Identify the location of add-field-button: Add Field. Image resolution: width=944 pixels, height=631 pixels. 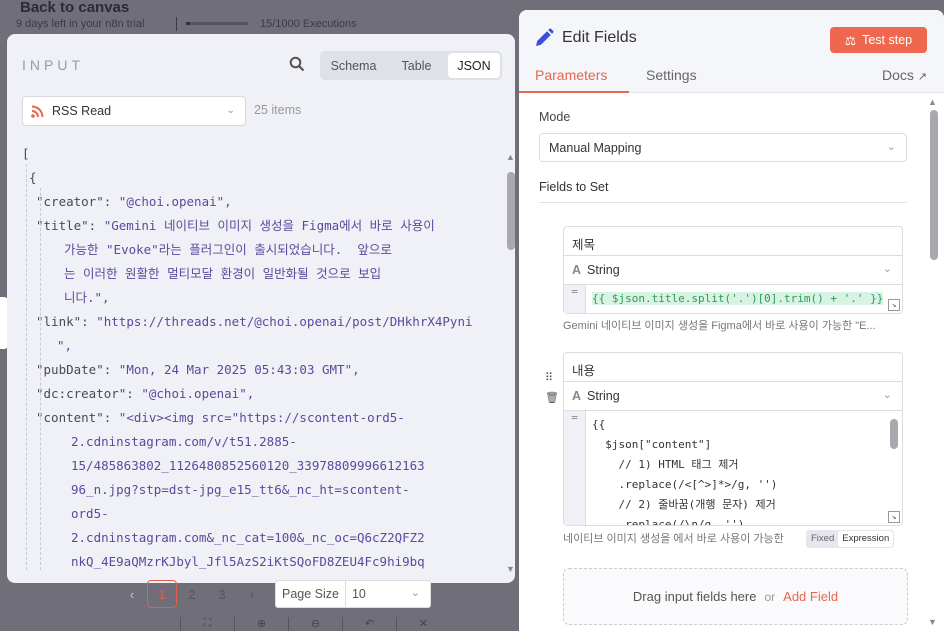
(810, 596).